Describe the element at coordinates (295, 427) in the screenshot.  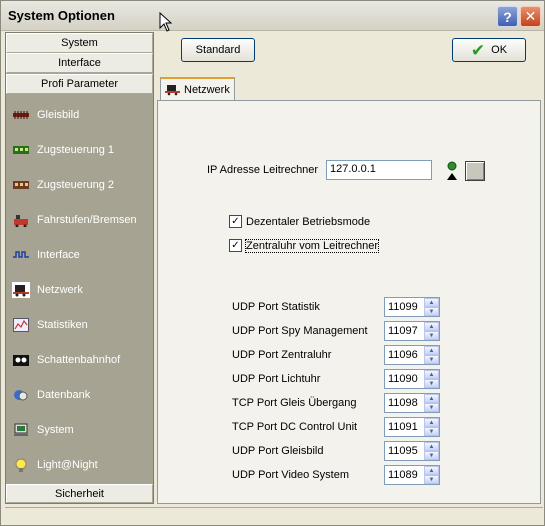
I see `port-label: TCP Port DC Control Unit` at that location.